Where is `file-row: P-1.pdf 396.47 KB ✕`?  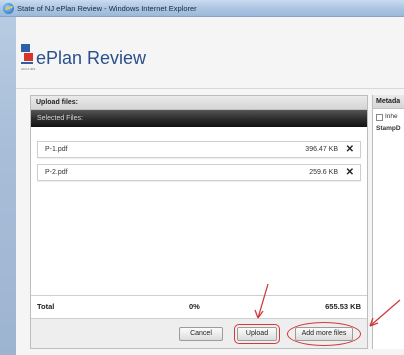 file-row: P-1.pdf 396.47 KB ✕ is located at coordinates (199, 149).